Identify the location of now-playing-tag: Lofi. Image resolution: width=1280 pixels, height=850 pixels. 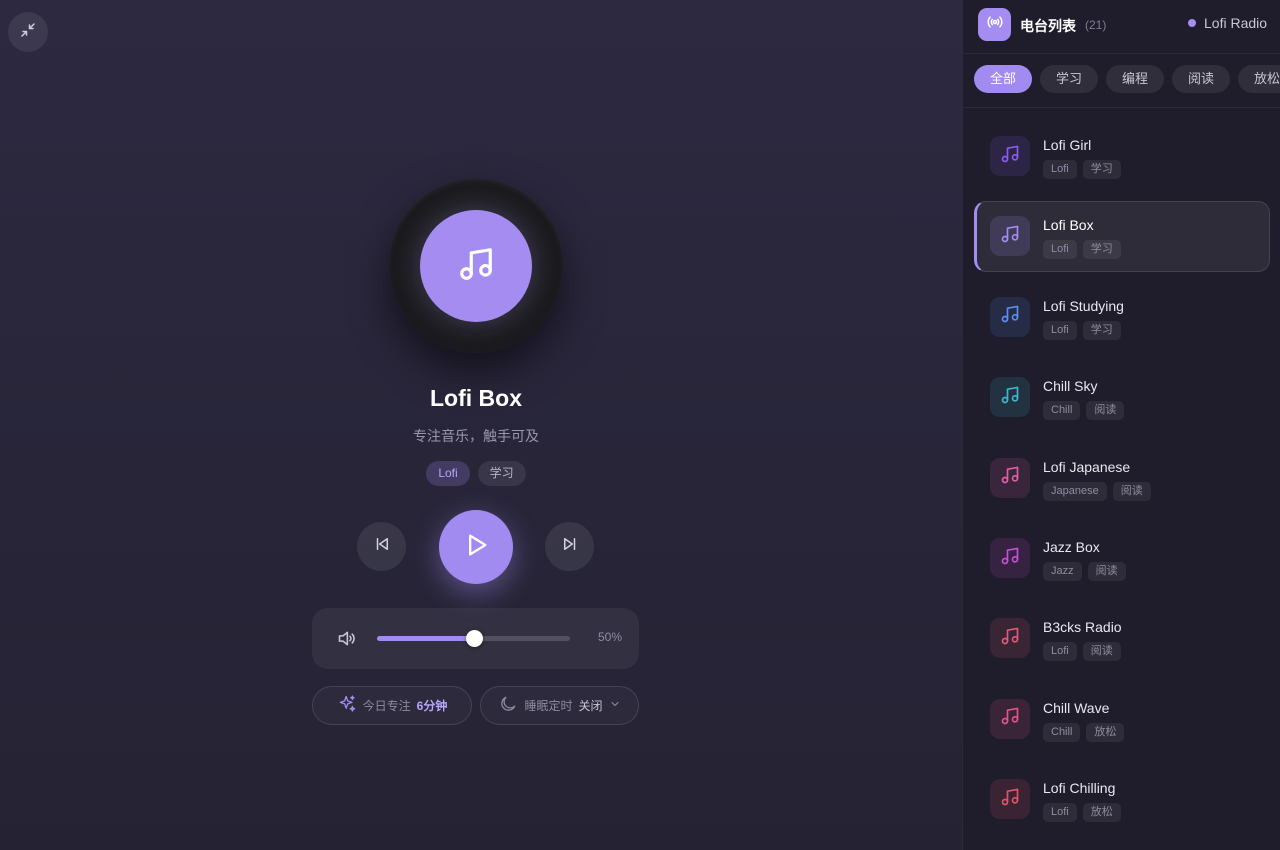
(448, 473).